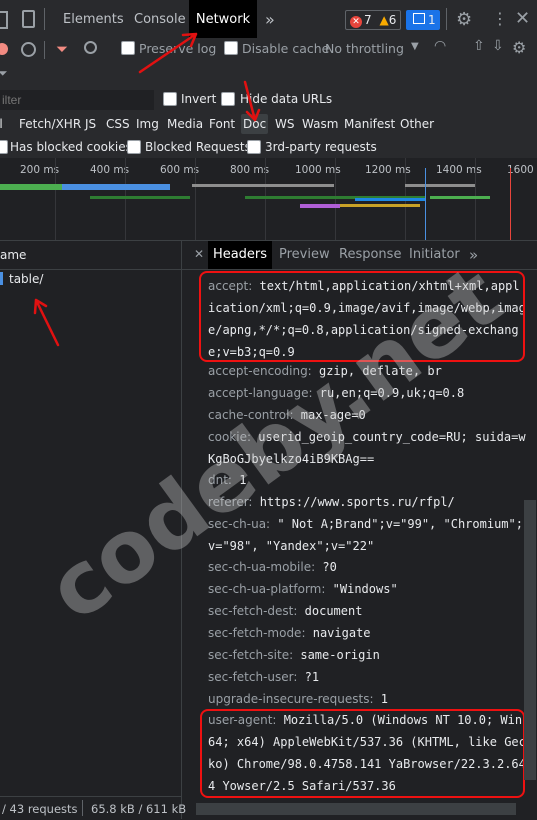  Describe the element at coordinates (168, 53) in the screenshot. I see `arrow-to-network-tab` at that location.